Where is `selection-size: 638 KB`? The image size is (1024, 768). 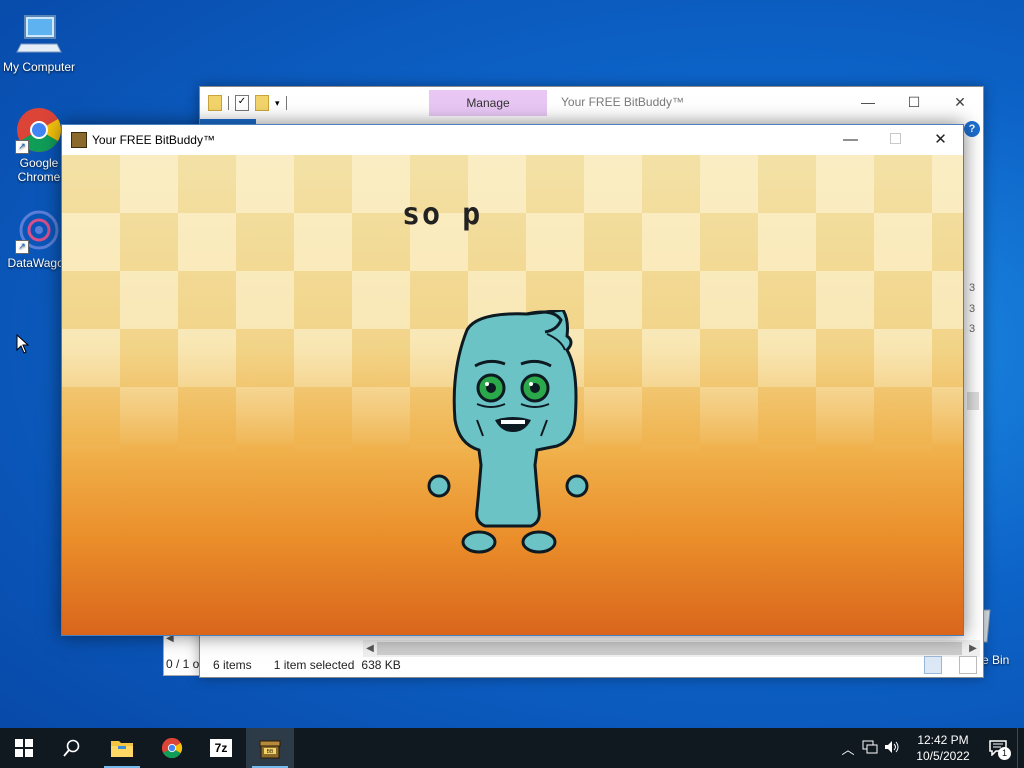 selection-size: 638 KB is located at coordinates (381, 665).